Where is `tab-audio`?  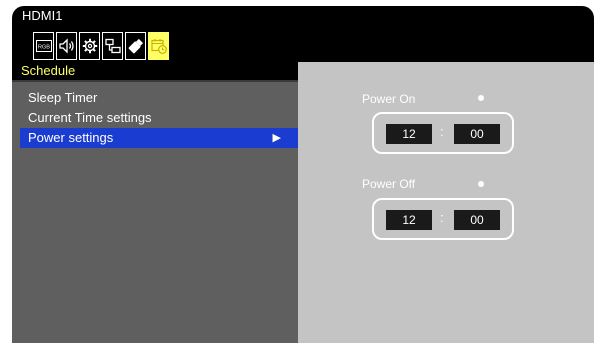
tab-audio is located at coordinates (66, 46).